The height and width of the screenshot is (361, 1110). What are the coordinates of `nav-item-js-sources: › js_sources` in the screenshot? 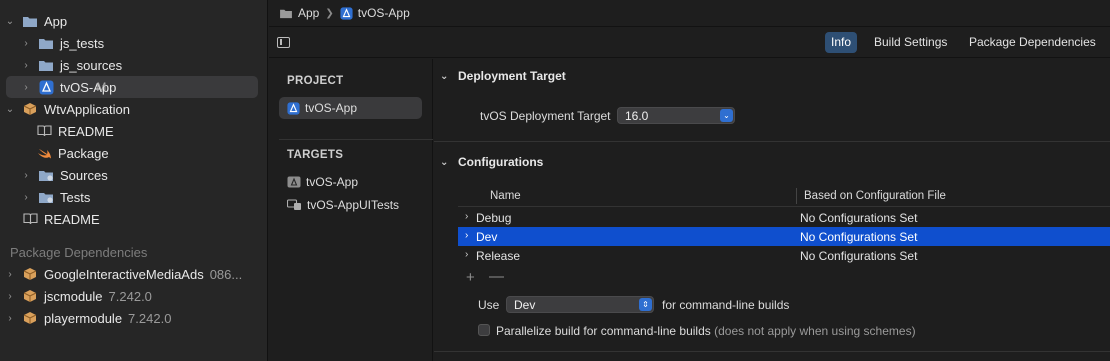 It's located at (134, 65).